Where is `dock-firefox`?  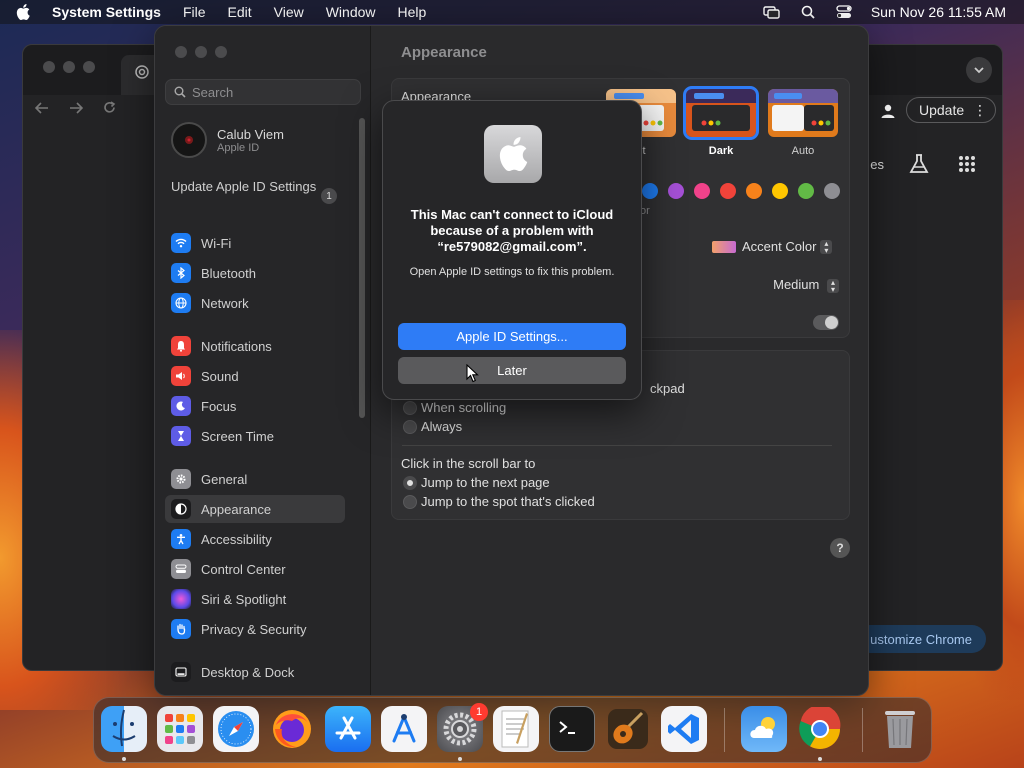
dock-firefox is located at coordinates (292, 729).